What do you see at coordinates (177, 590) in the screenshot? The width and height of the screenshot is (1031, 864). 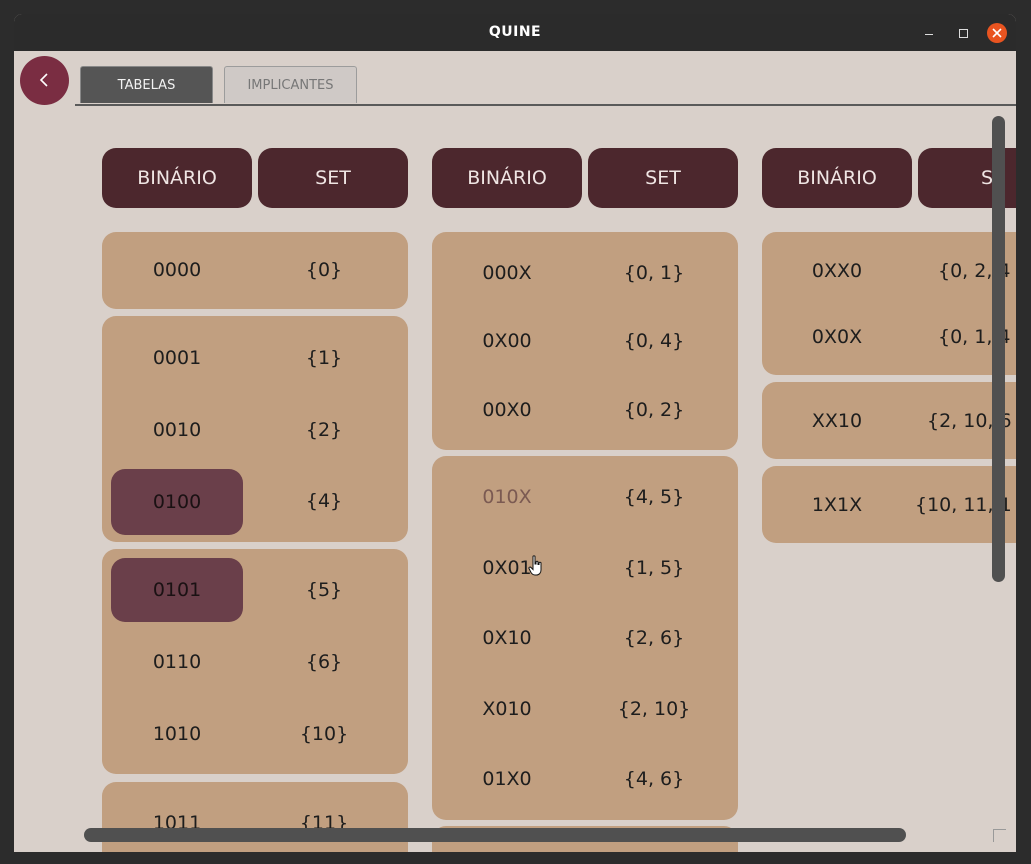 I see `binary-cell-selected: 0101` at bounding box center [177, 590].